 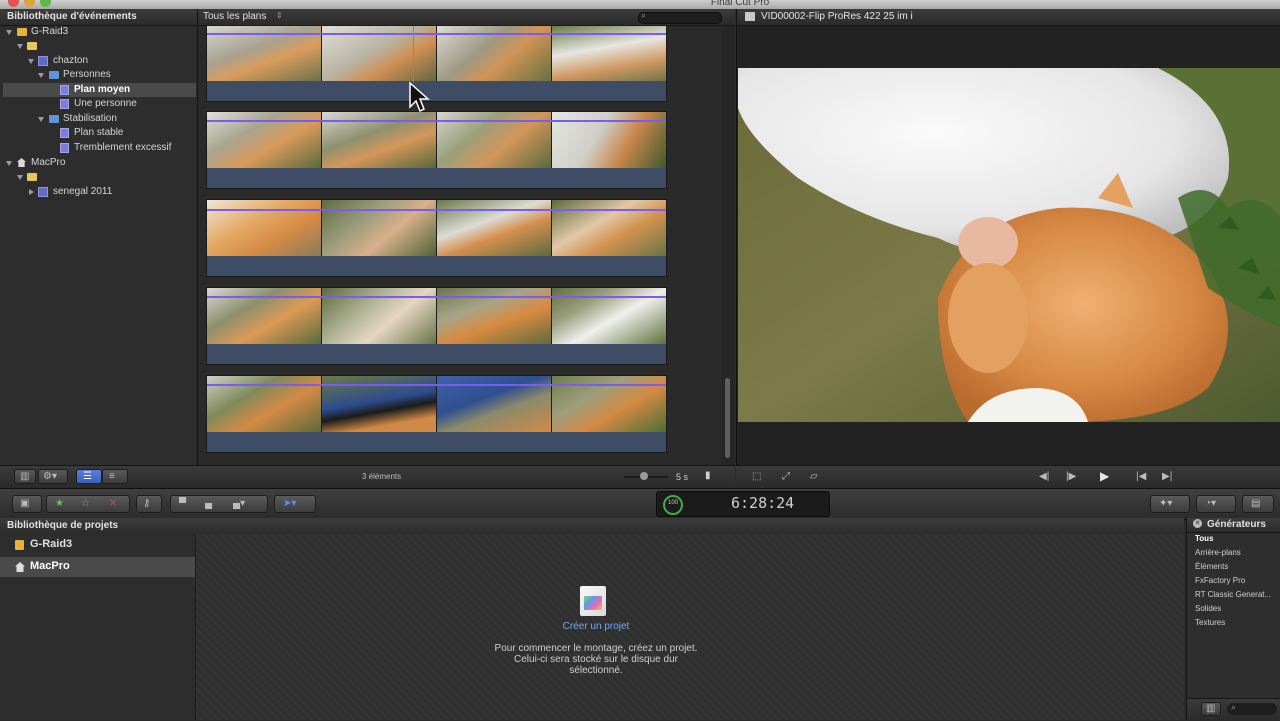 What do you see at coordinates (64, 133) in the screenshot?
I see `keyword-icon` at bounding box center [64, 133].